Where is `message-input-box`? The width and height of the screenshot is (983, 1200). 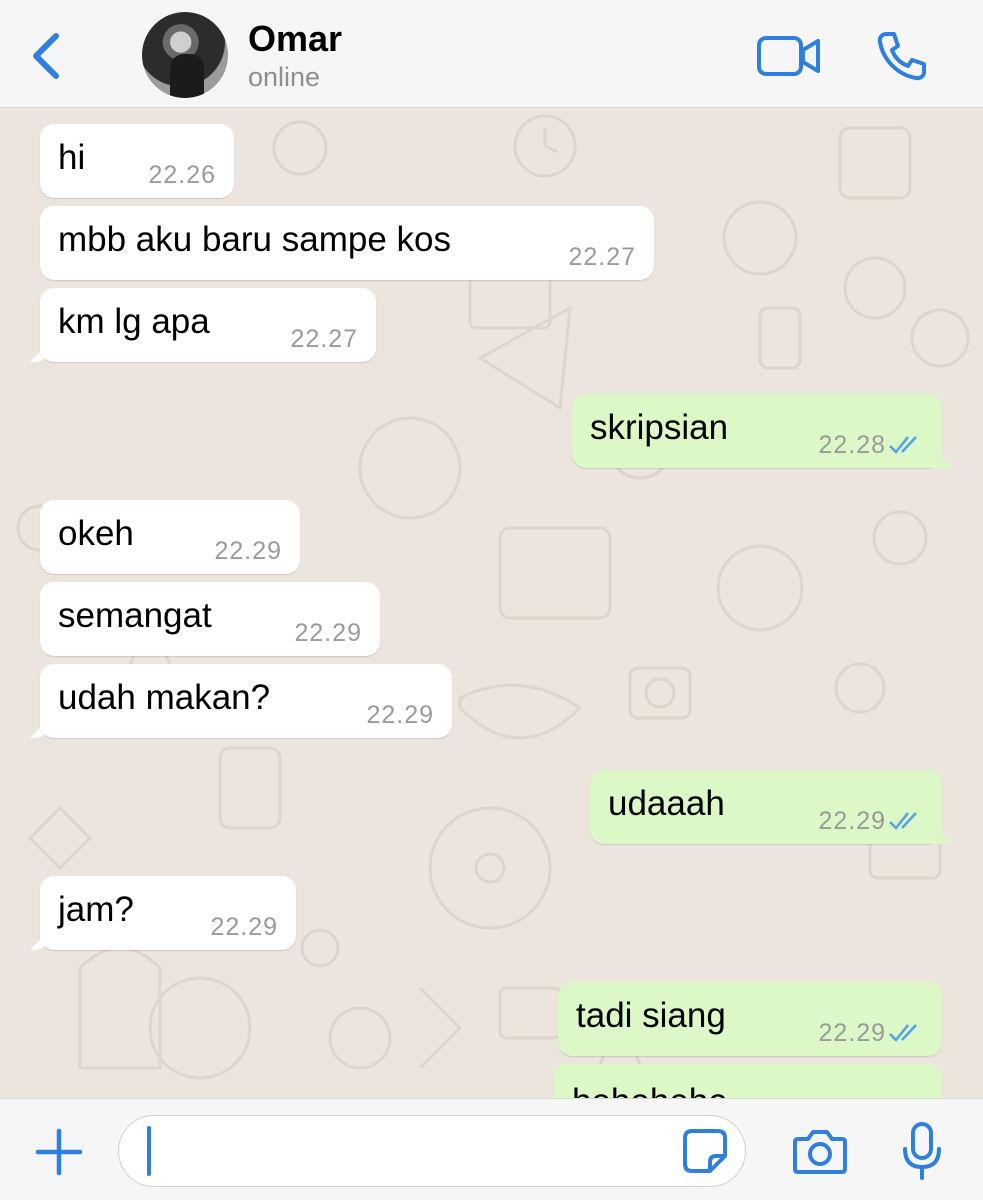 message-input-box is located at coordinates (432, 1151).